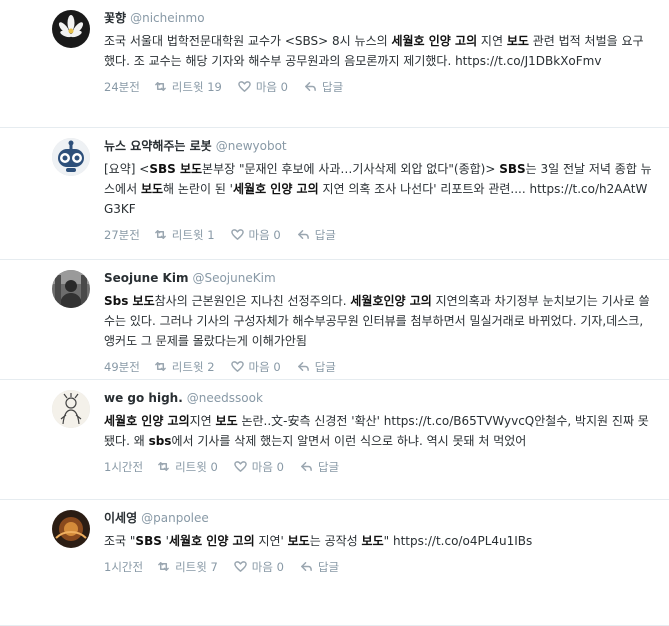  I want to click on timestamp: 27분전, so click(122, 235).